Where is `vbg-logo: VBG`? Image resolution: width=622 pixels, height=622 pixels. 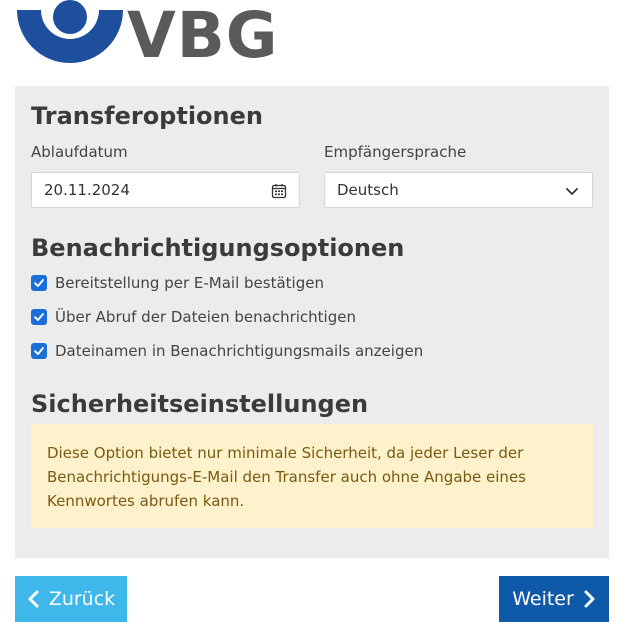 vbg-logo: VBG is located at coordinates (146, 36).